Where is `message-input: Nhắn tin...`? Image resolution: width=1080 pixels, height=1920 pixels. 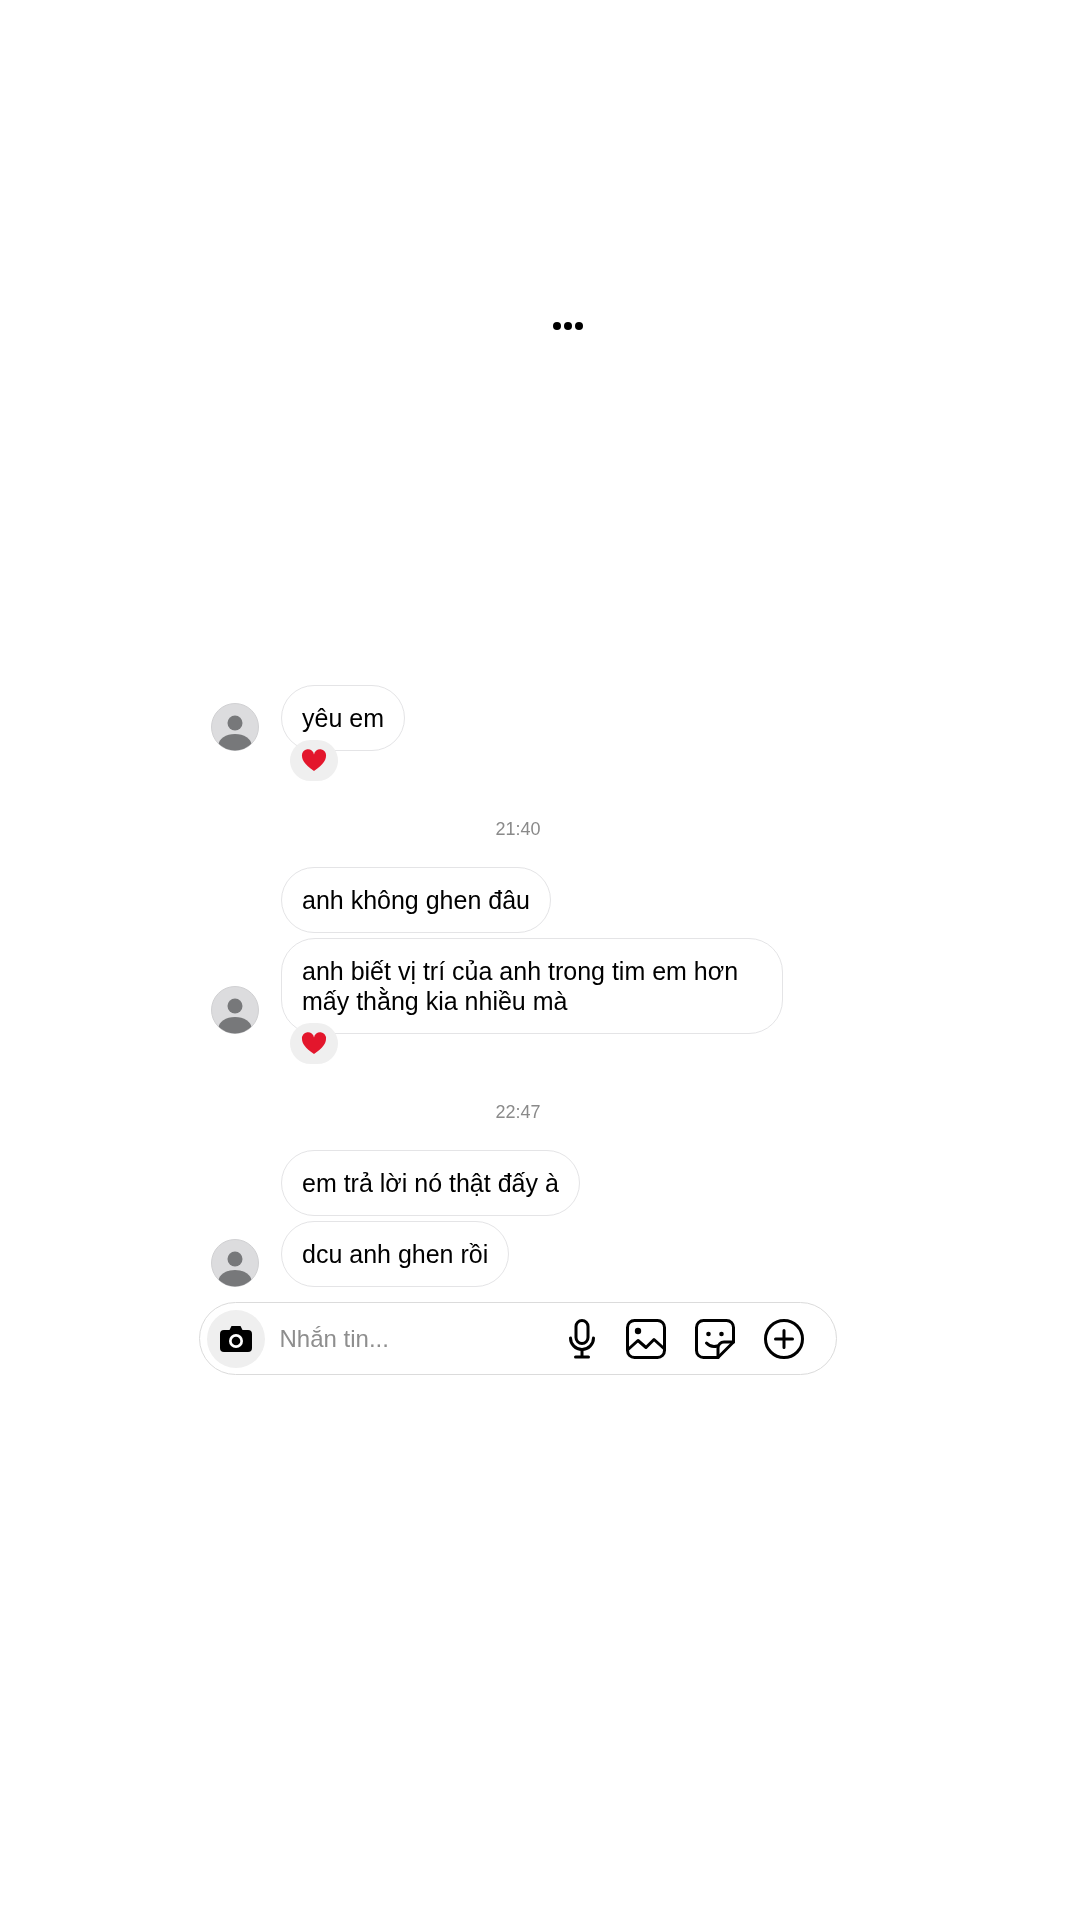
message-input: Nhắn tin... is located at coordinates (418, 1338).